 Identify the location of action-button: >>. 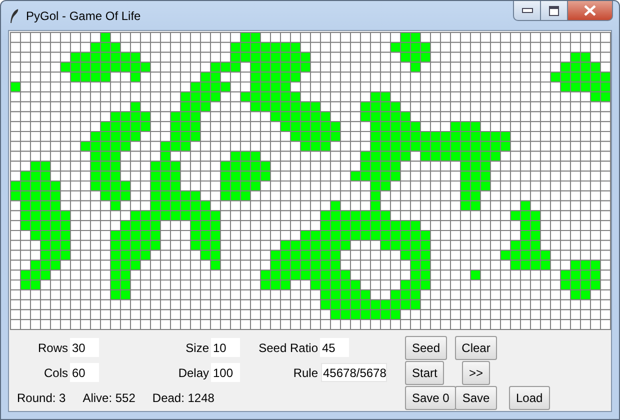
(476, 372).